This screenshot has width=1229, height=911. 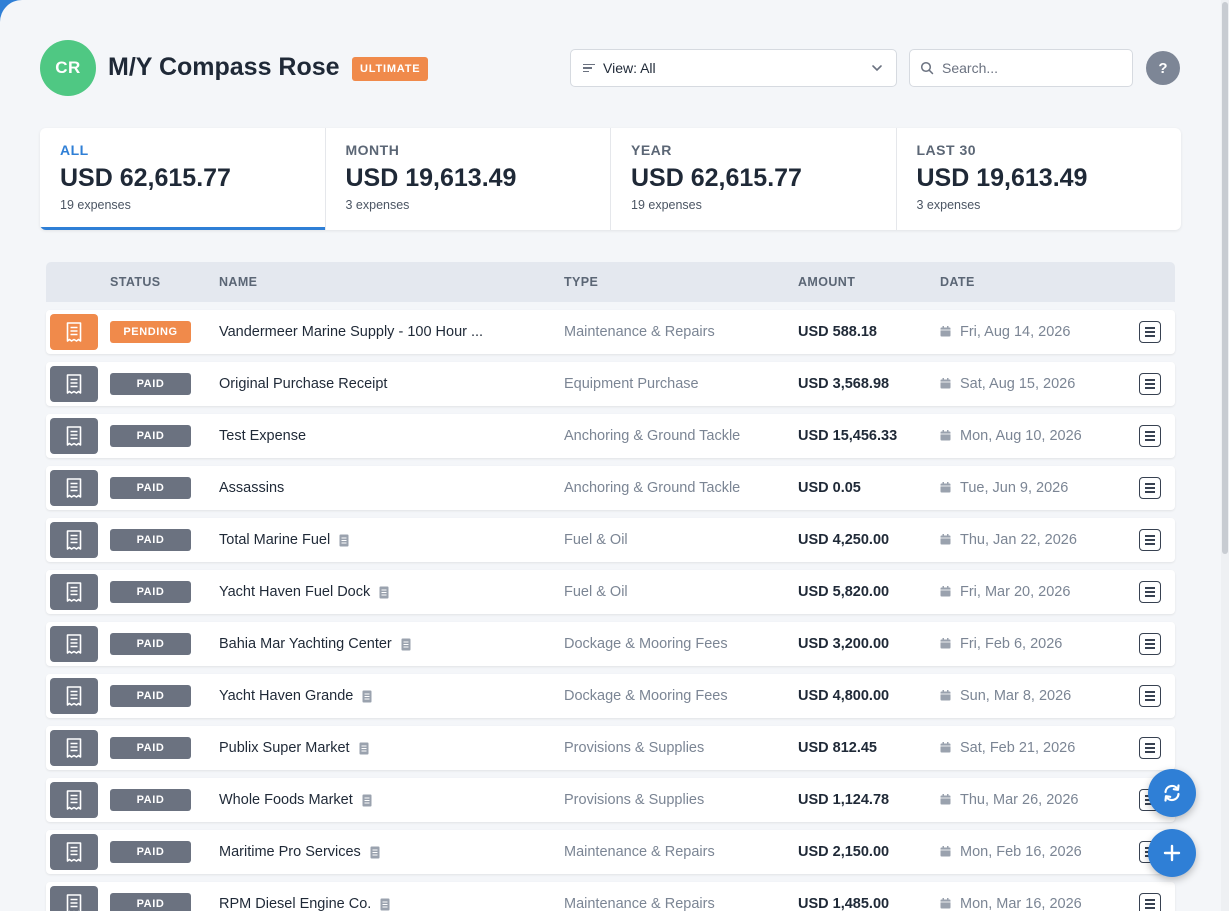 What do you see at coordinates (957, 282) in the screenshot?
I see `column-header-date: DATE` at bounding box center [957, 282].